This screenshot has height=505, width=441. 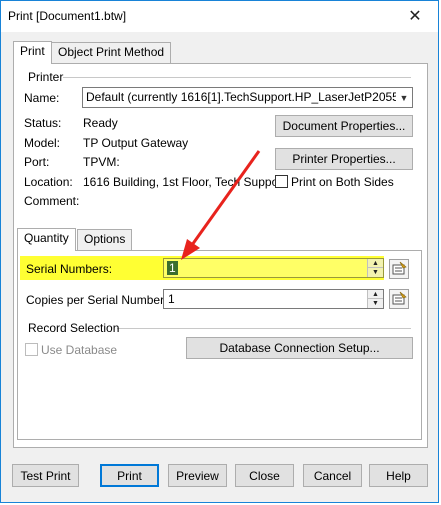 I want to click on preview-button: Preview, so click(x=197, y=475).